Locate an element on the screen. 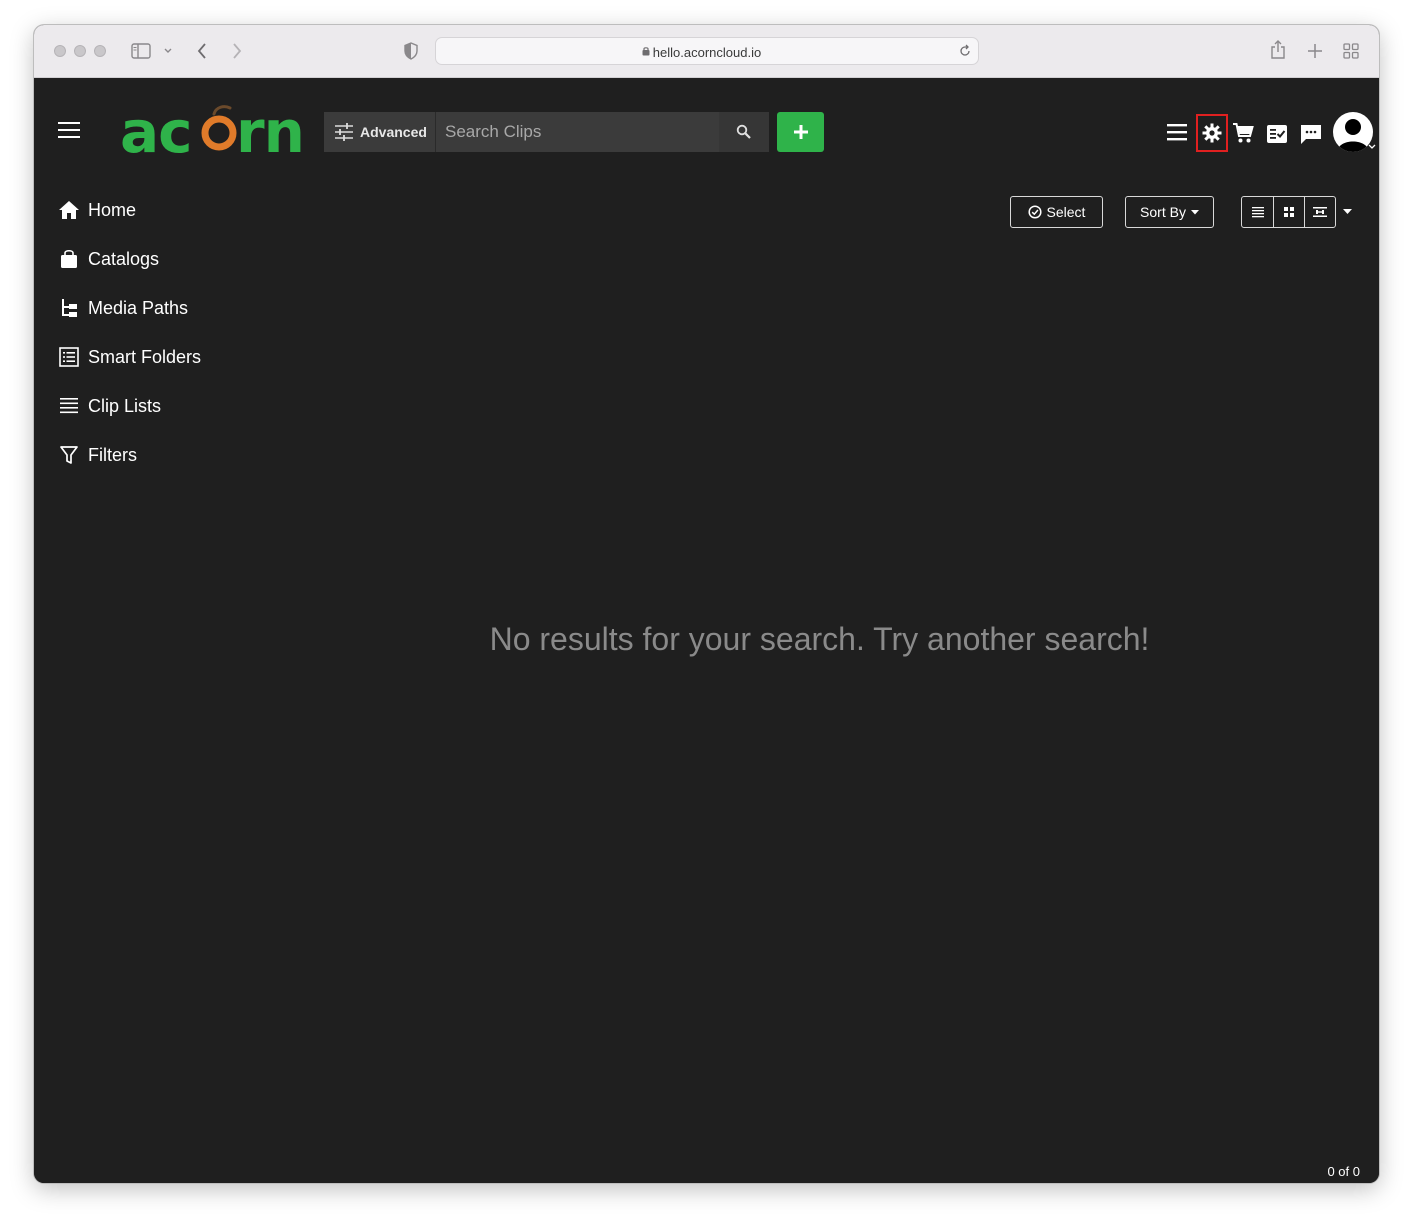 The width and height of the screenshot is (1413, 1226). filmstrip-view-icon is located at coordinates (1320, 212).